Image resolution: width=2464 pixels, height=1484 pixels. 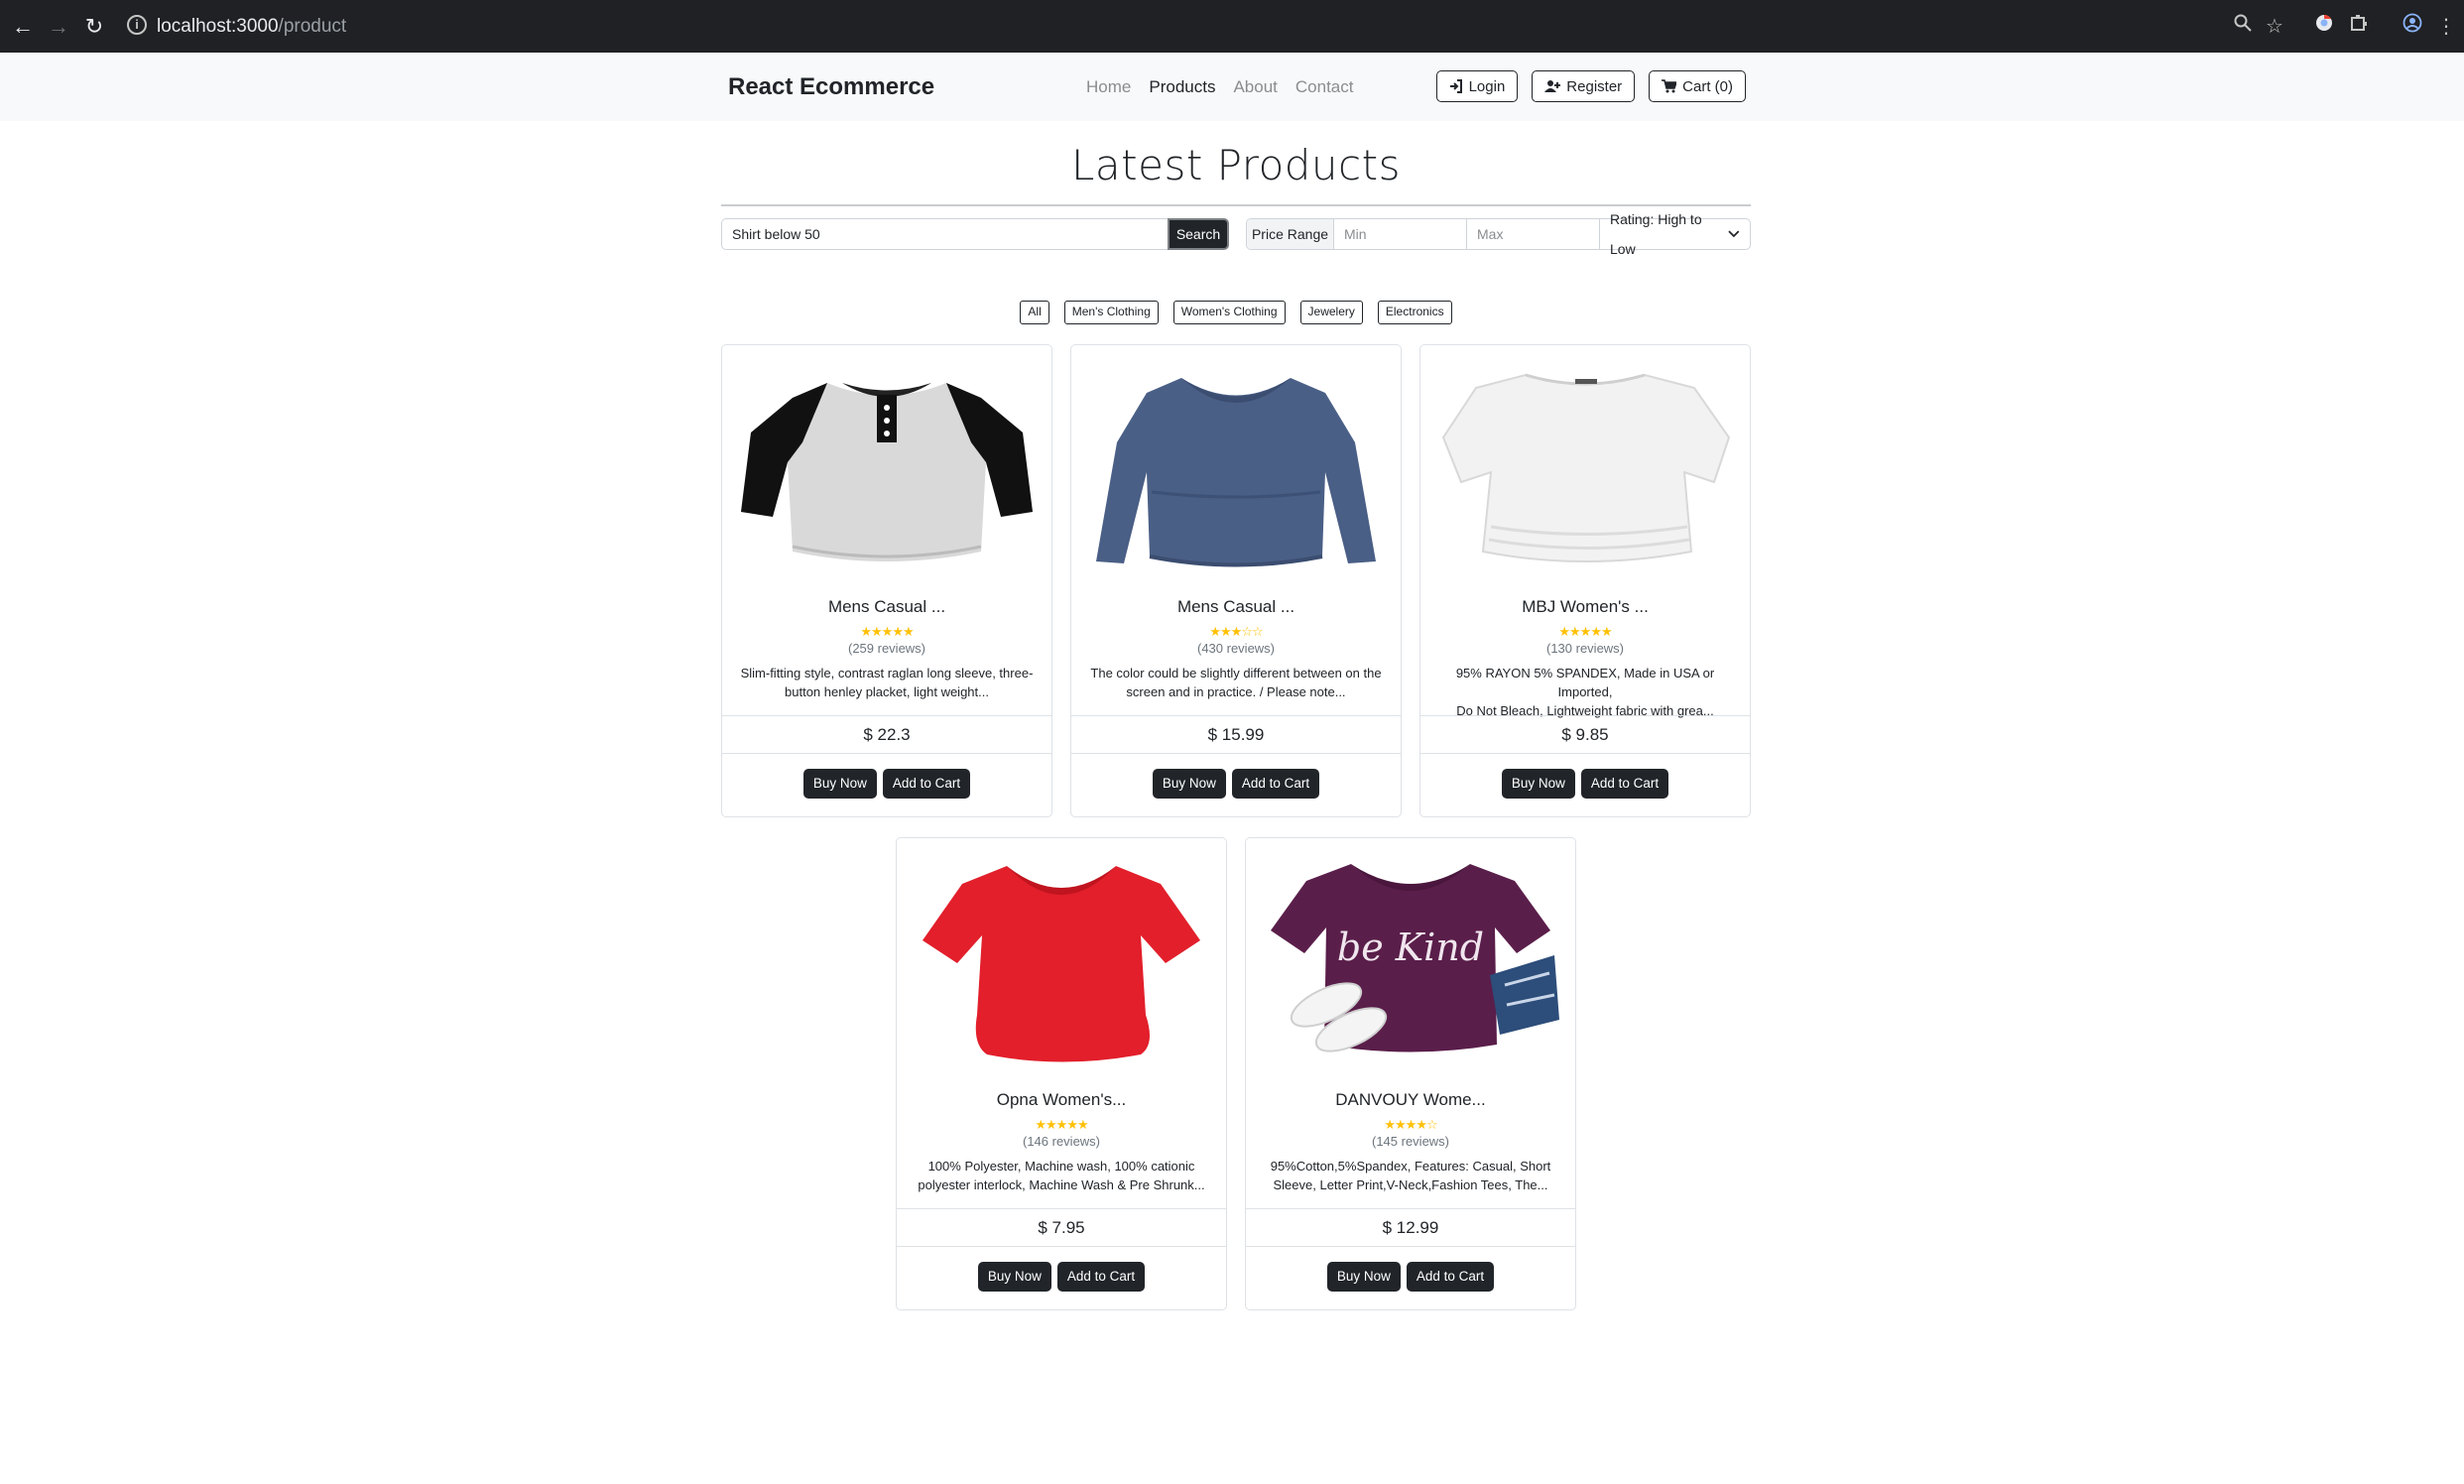 I want to click on login-label: Login, so click(x=1487, y=86).